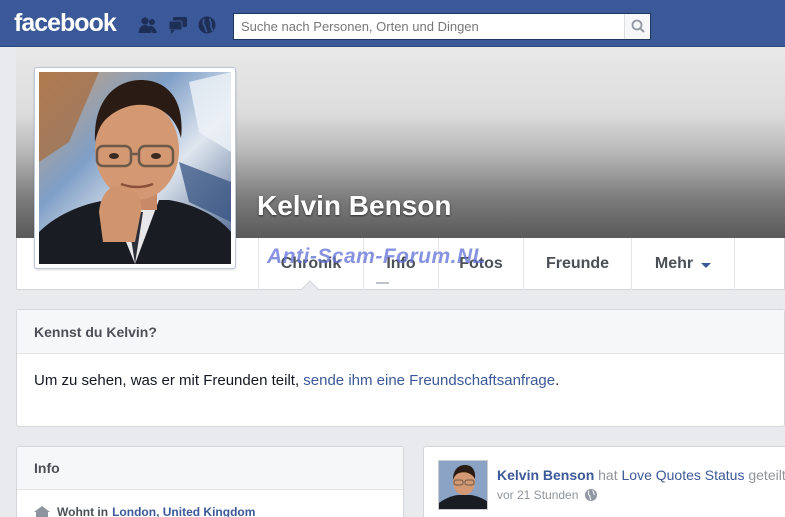  Describe the element at coordinates (557, 380) in the screenshot. I see `prompt-end: .` at that location.